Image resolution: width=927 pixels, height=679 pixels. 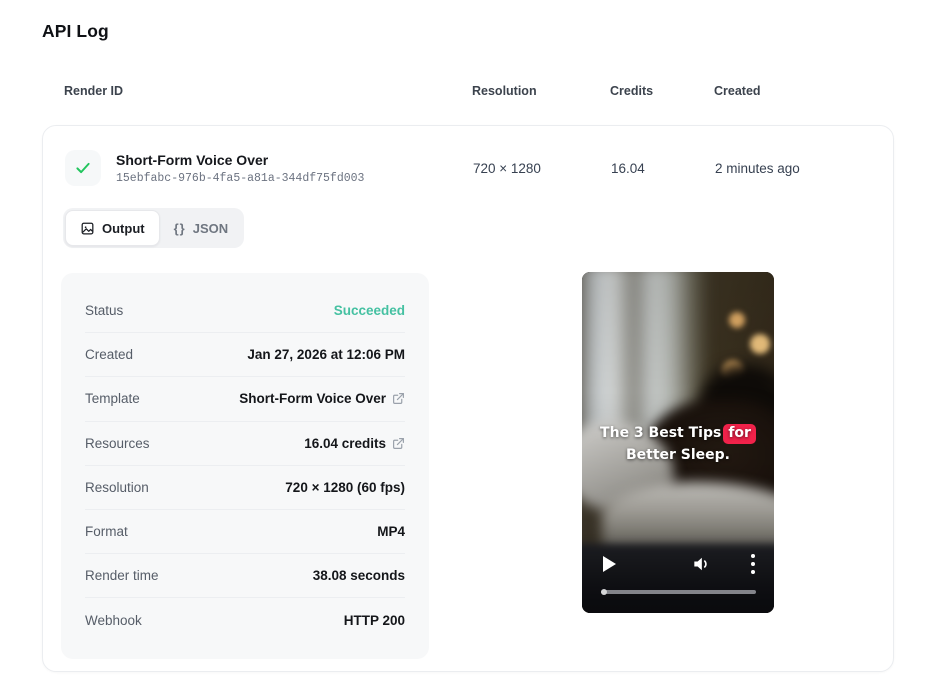 What do you see at coordinates (122, 576) in the screenshot?
I see `detail-label: Render time` at bounding box center [122, 576].